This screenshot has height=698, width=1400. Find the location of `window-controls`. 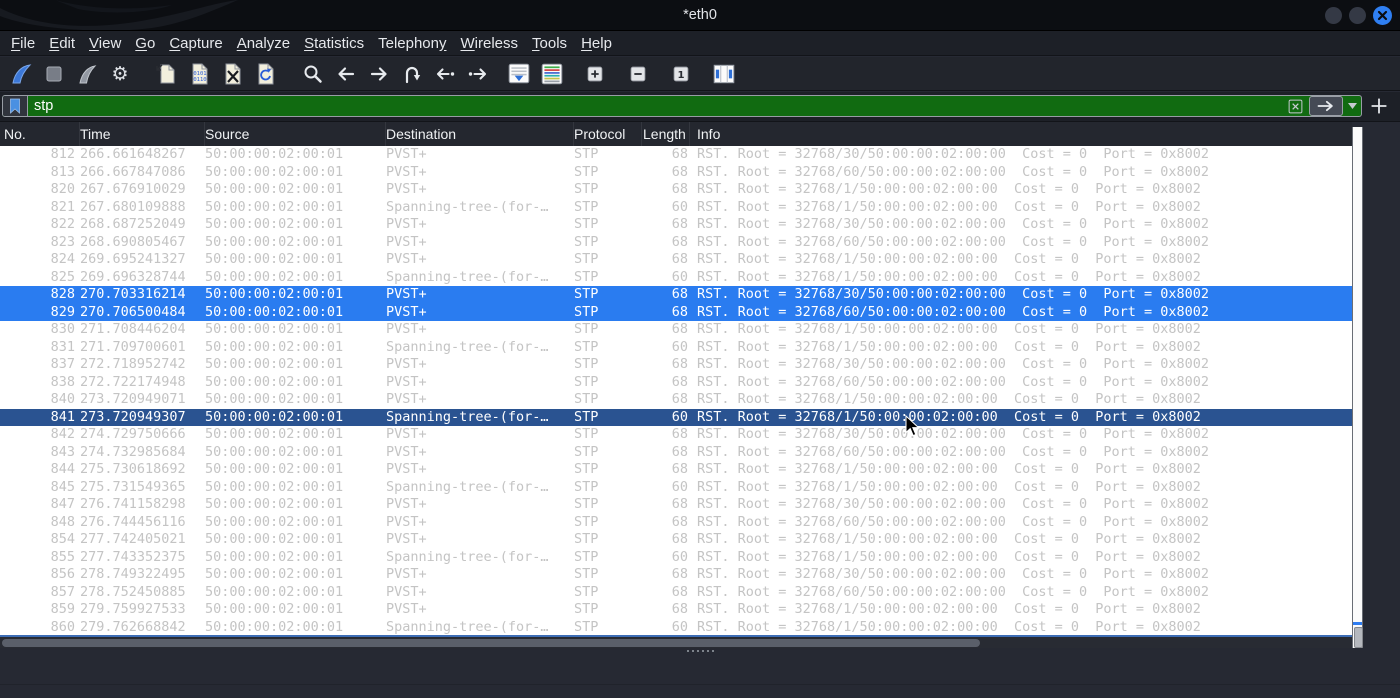

window-controls is located at coordinates (1358, 15).